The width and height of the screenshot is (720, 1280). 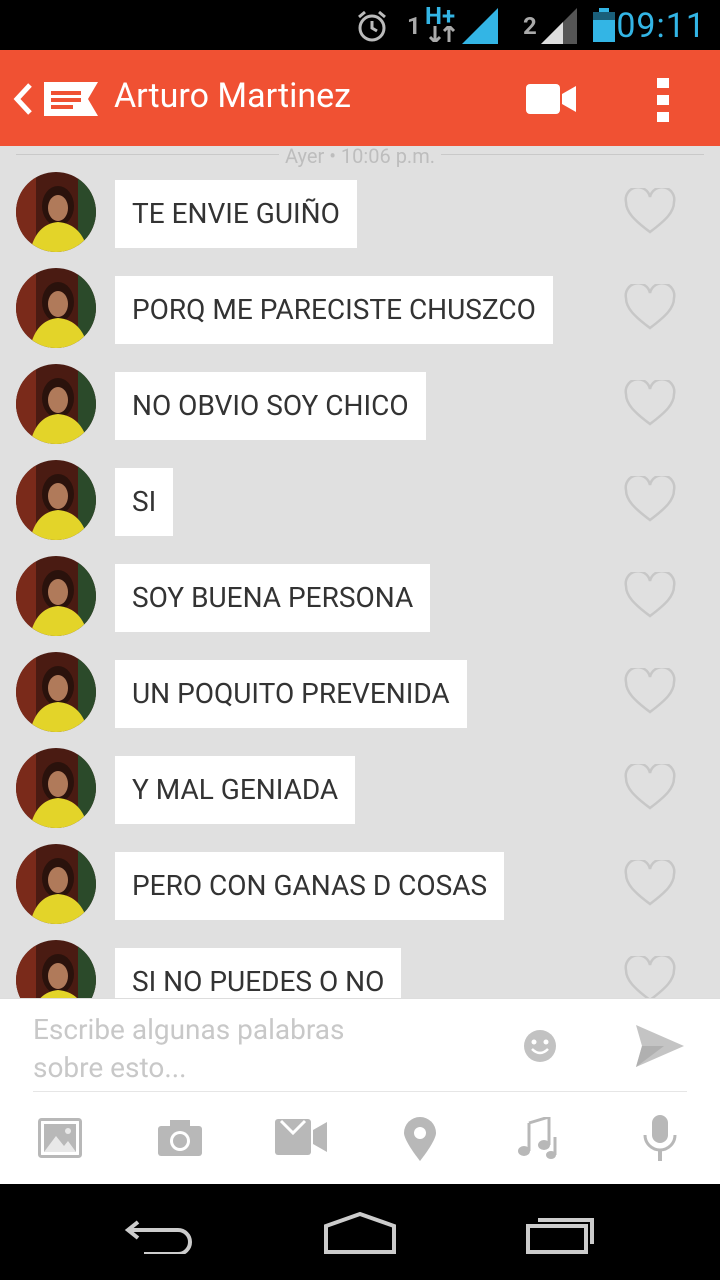 What do you see at coordinates (420, 1139) in the screenshot?
I see `location-icon` at bounding box center [420, 1139].